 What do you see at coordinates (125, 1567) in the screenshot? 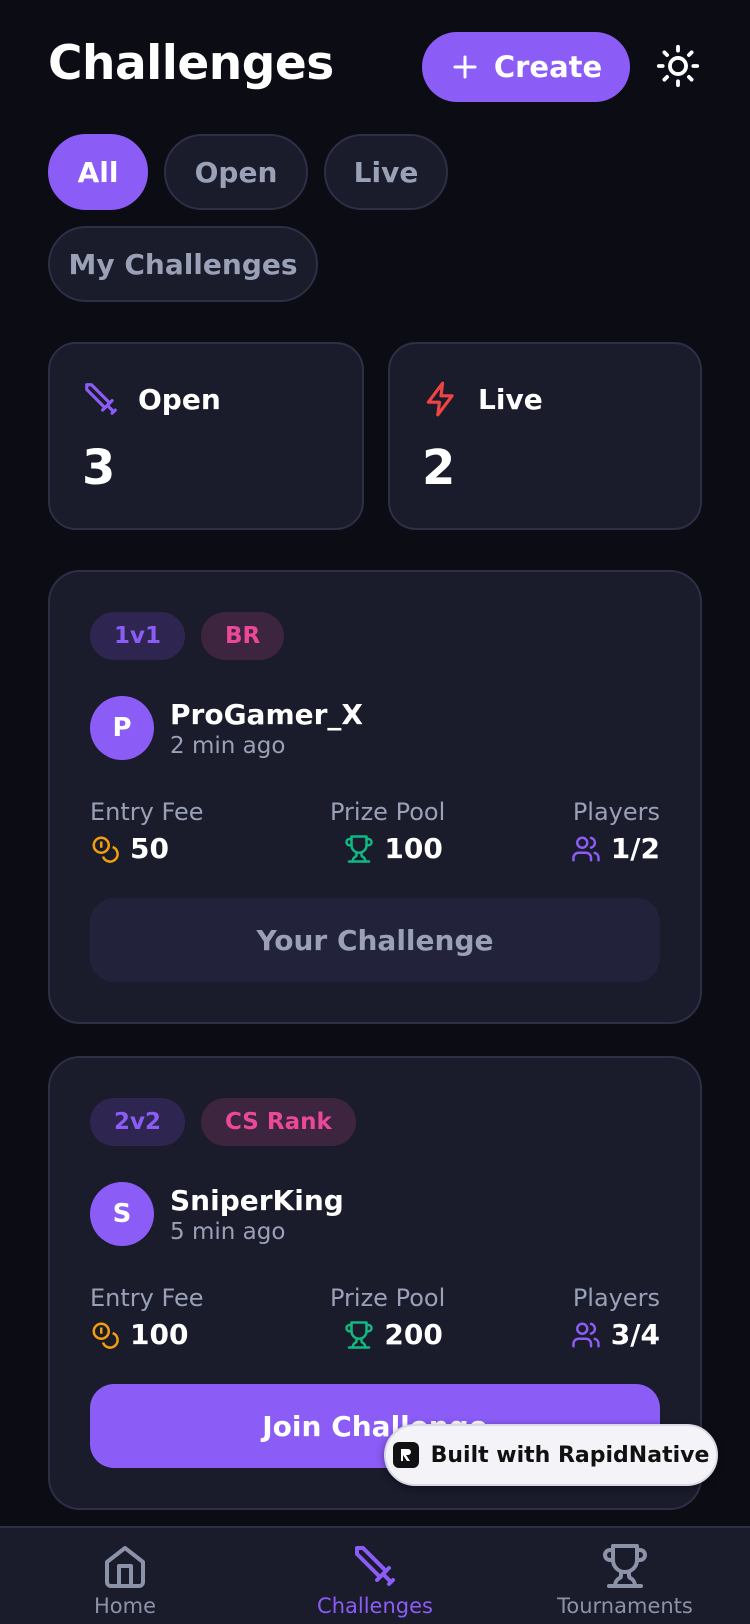
I see `home-icon` at bounding box center [125, 1567].